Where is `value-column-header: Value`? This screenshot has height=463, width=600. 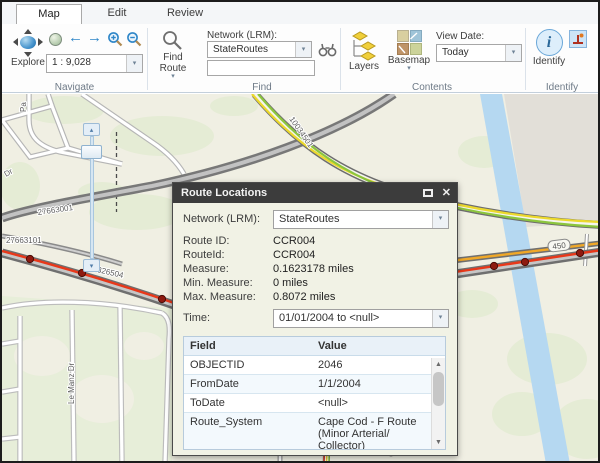 value-column-header: Value is located at coordinates (378, 346).